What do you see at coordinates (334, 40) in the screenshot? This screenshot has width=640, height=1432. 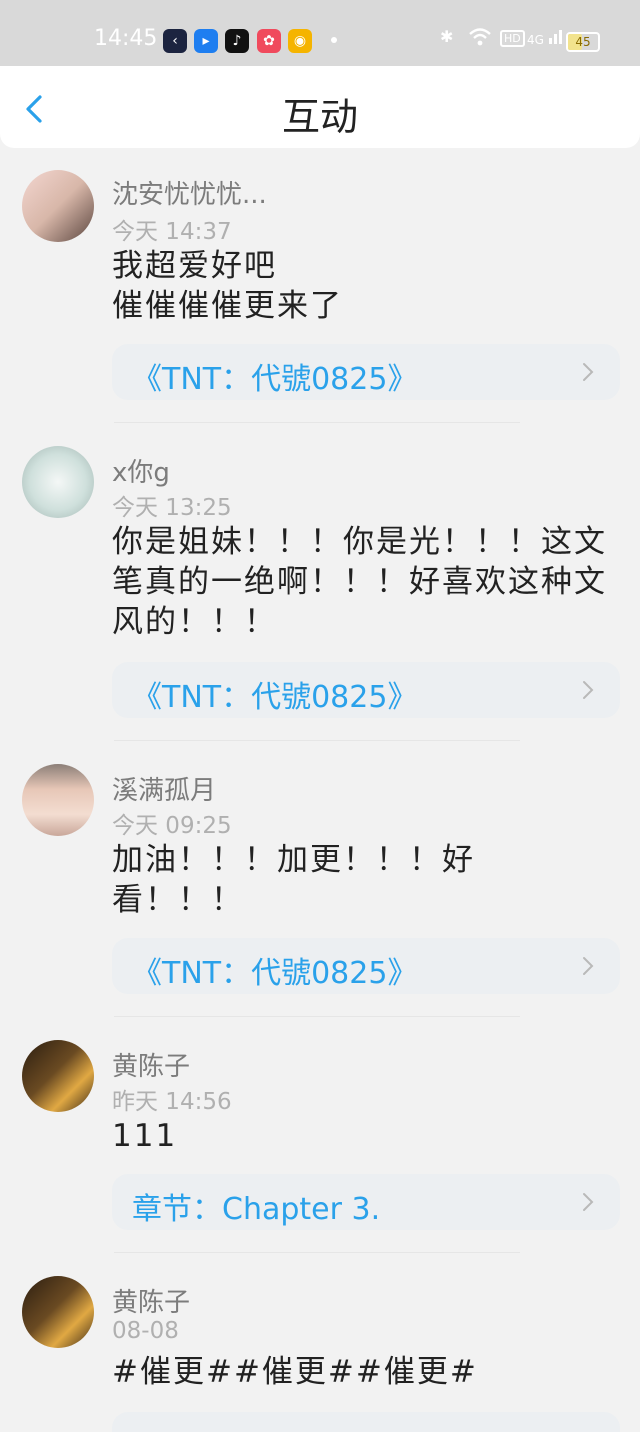 I see `notification-dot` at bounding box center [334, 40].